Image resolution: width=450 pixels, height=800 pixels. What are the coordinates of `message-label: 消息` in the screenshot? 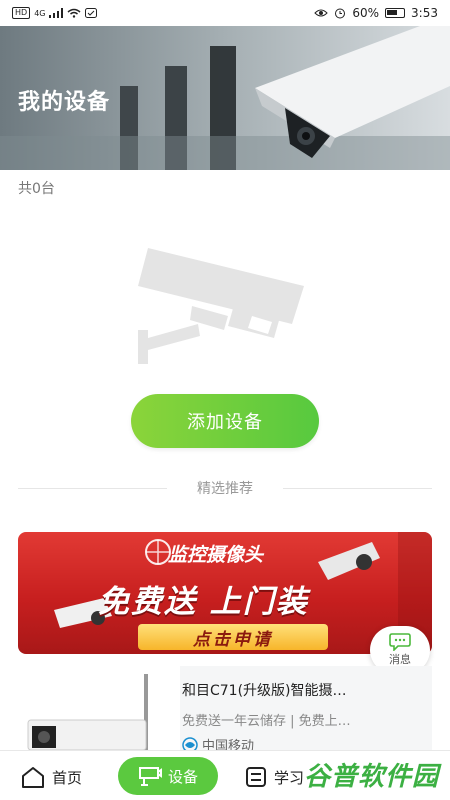 It's located at (400, 659).